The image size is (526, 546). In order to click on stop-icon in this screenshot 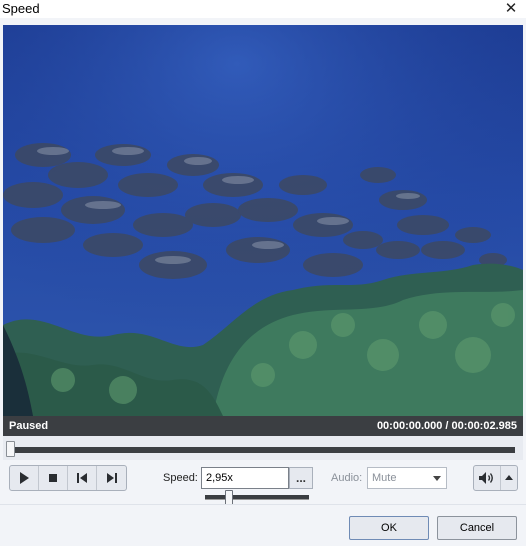, I will do `click(53, 478)`.